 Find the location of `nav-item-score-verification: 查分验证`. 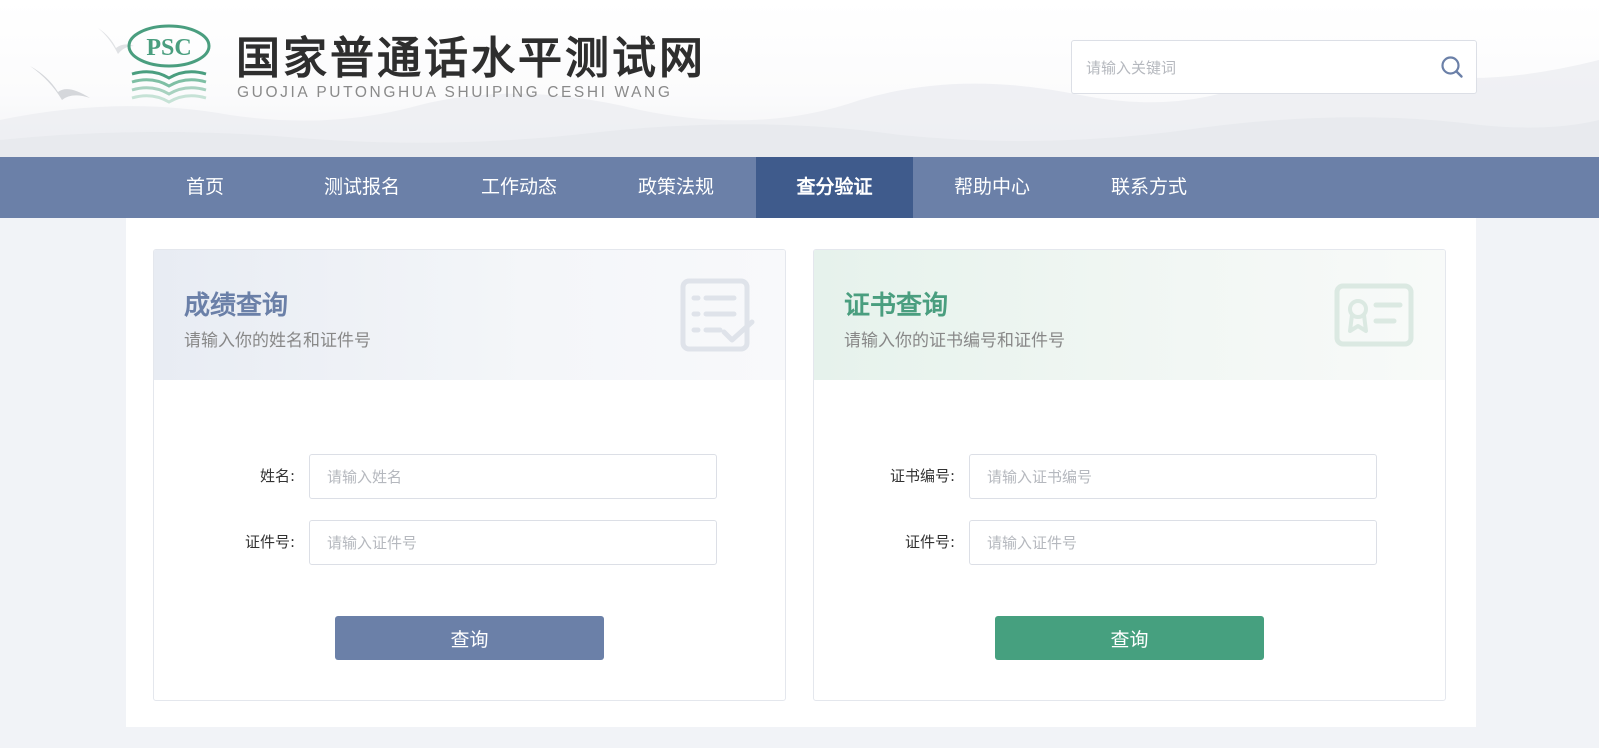

nav-item-score-verification: 查分验证 is located at coordinates (834, 187).